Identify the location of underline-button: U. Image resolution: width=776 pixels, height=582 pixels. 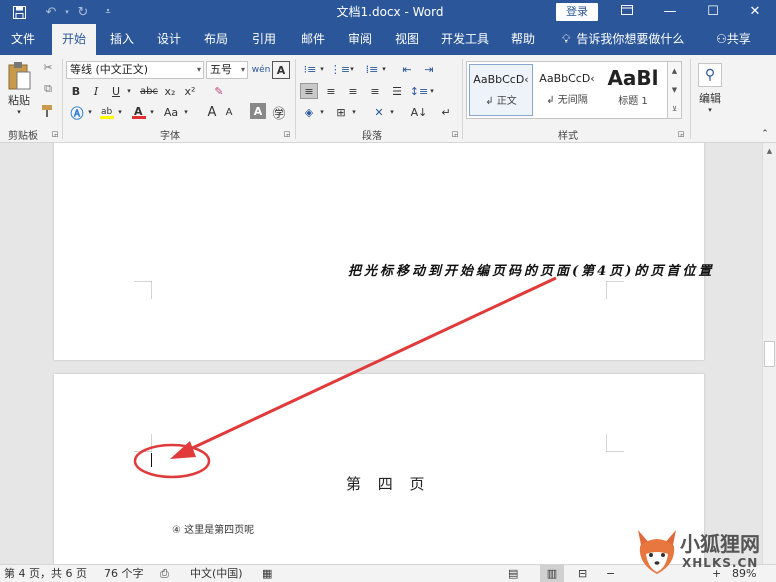
(116, 91).